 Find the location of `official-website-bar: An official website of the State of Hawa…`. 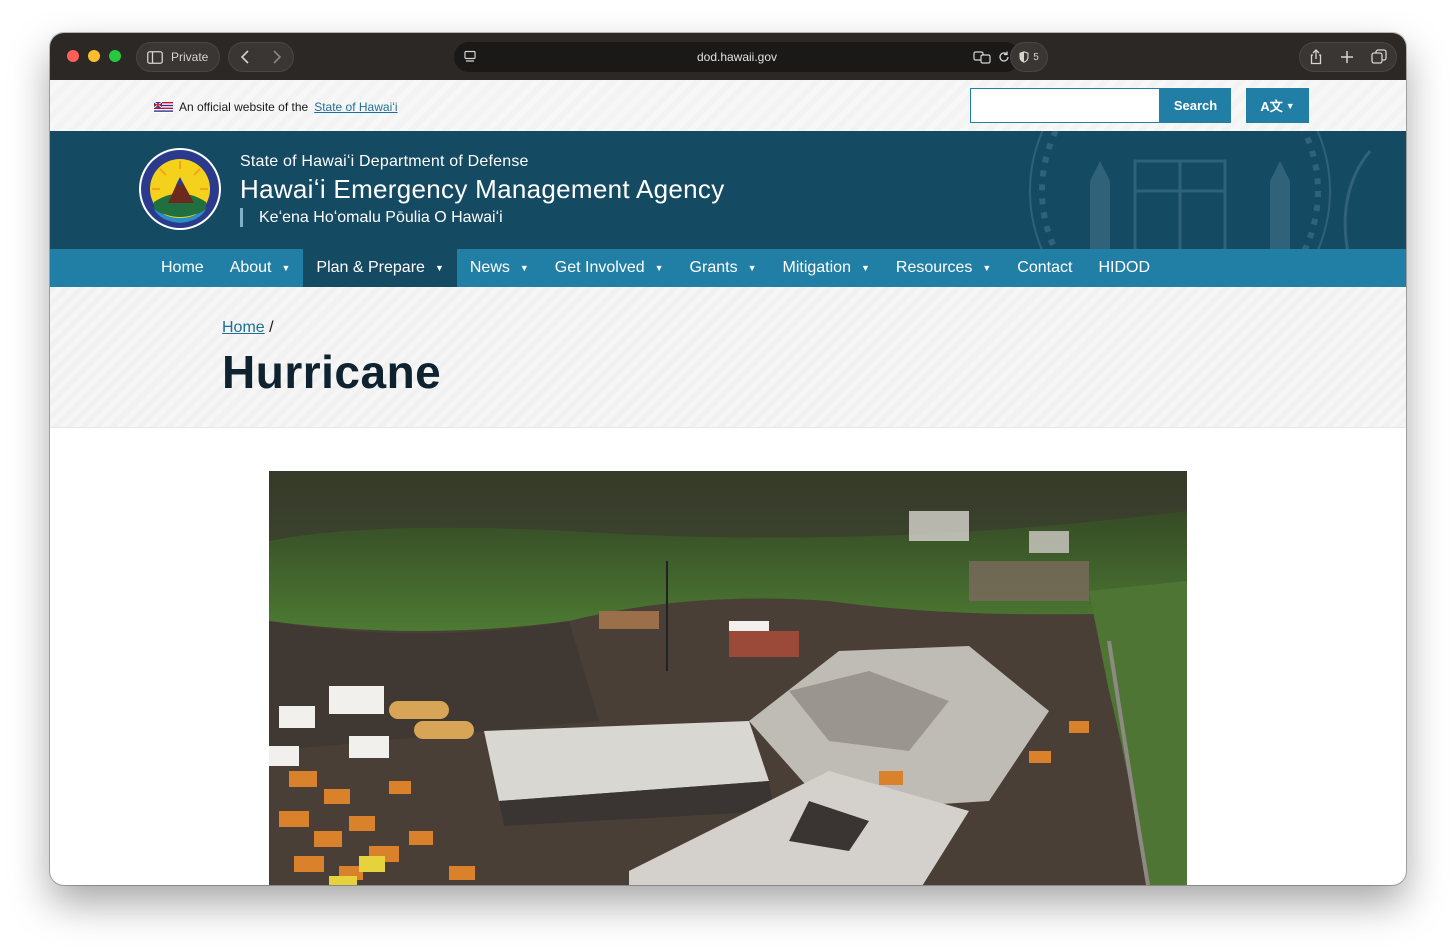

official-website-bar: An official website of the State of Hawa… is located at coordinates (728, 105).